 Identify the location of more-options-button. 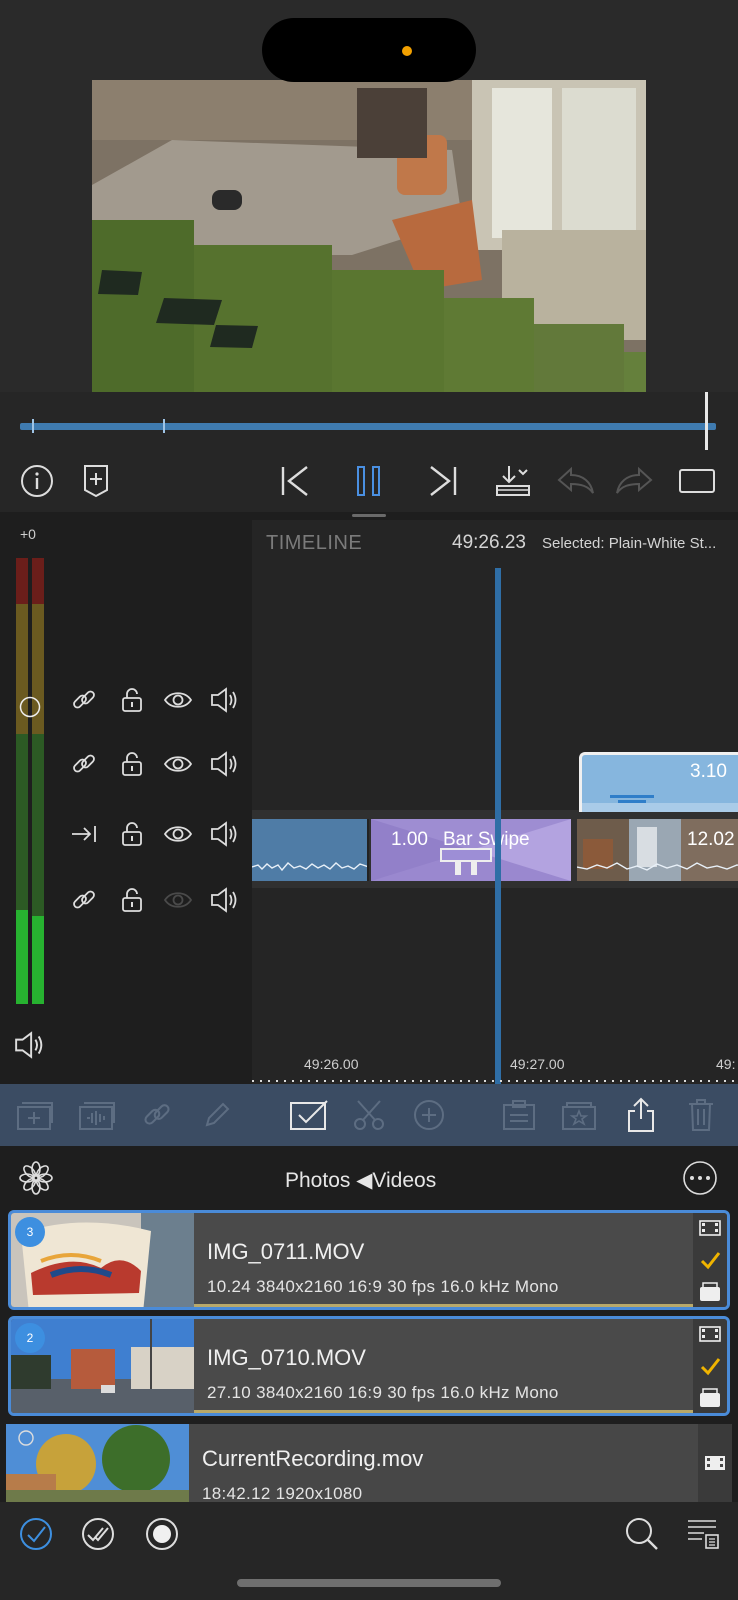
(700, 1180).